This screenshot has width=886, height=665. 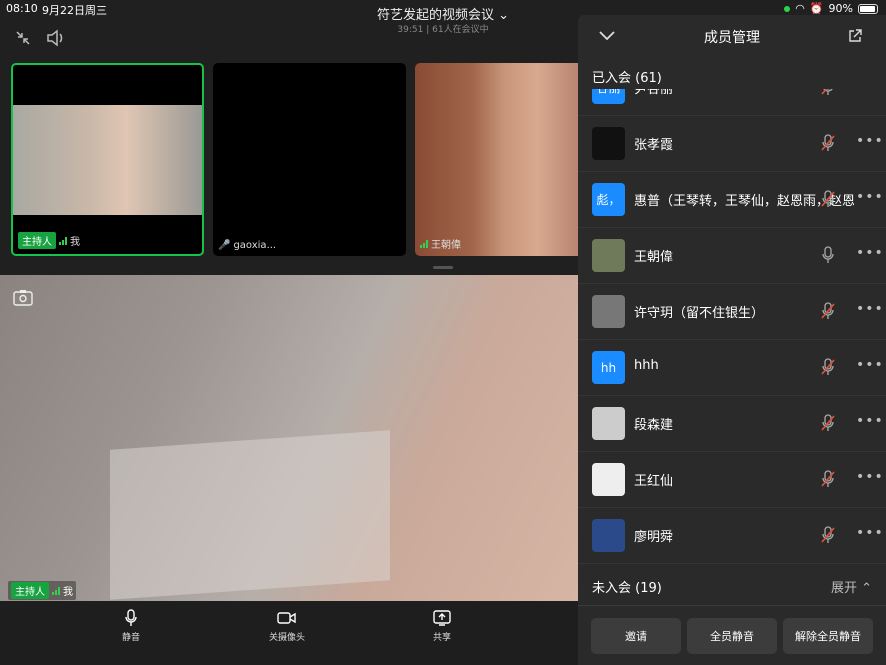 I want to click on tile-name: 我, so click(x=75, y=242).